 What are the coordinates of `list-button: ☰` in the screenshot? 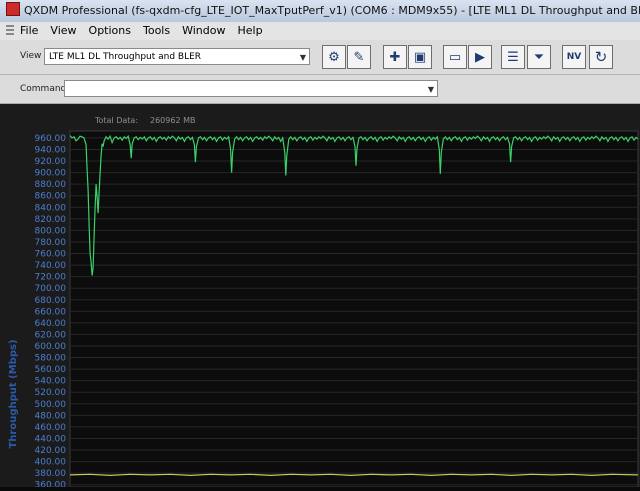 It's located at (513, 57).